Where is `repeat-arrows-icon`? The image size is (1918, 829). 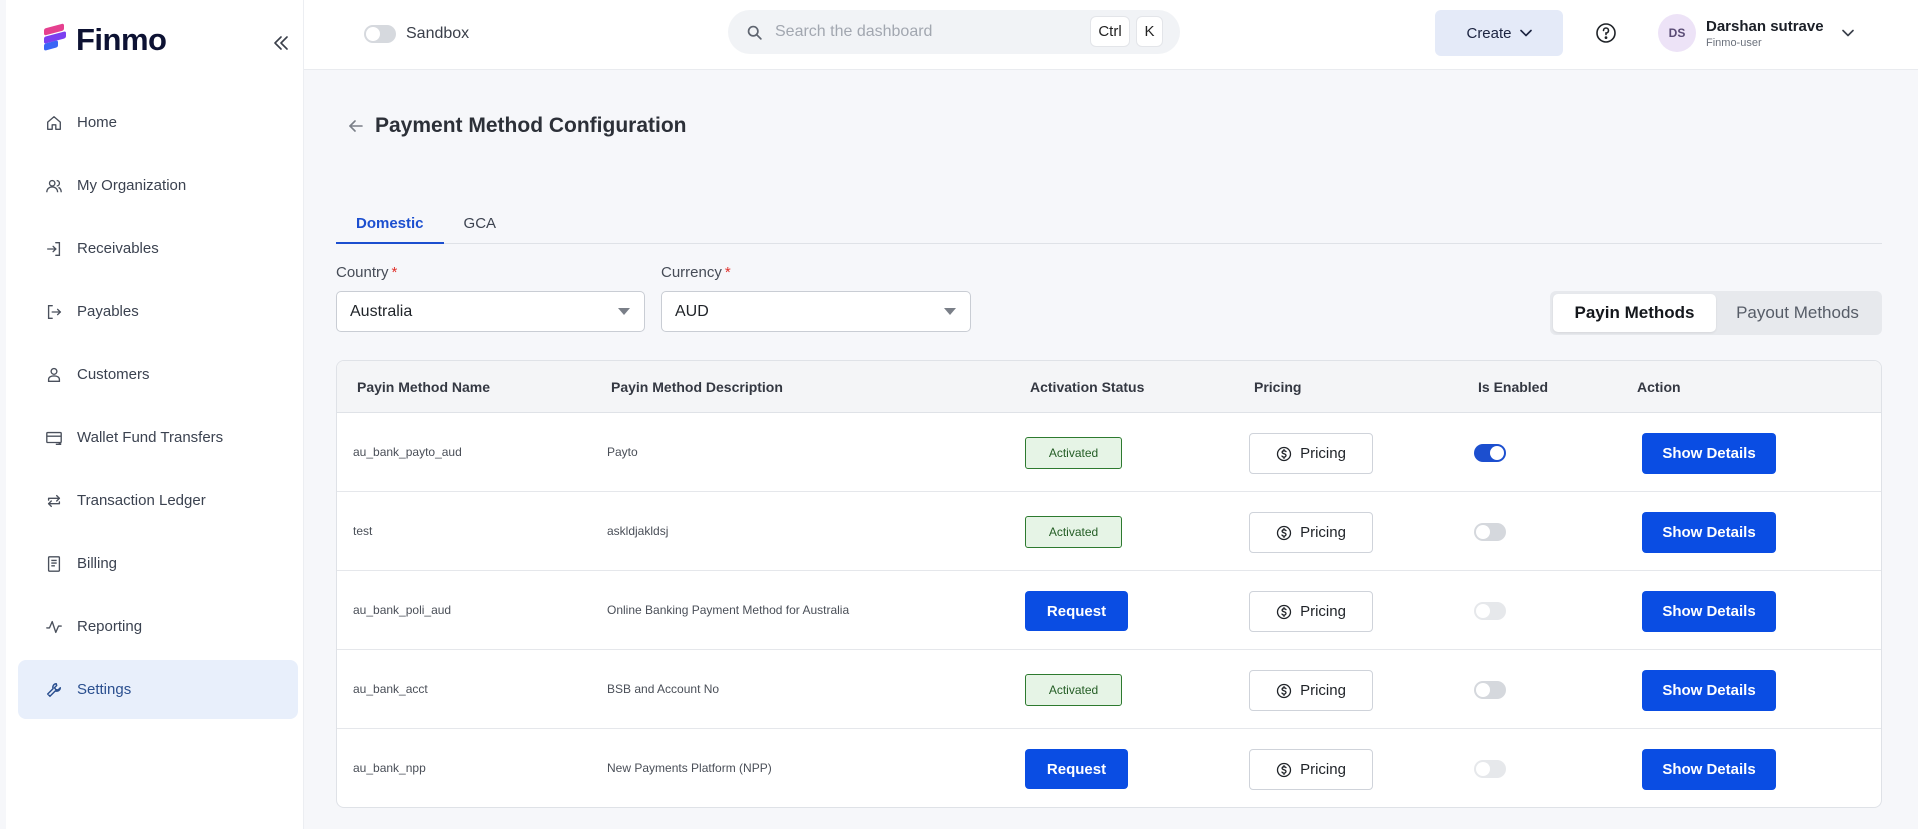
repeat-arrows-icon is located at coordinates (54, 501).